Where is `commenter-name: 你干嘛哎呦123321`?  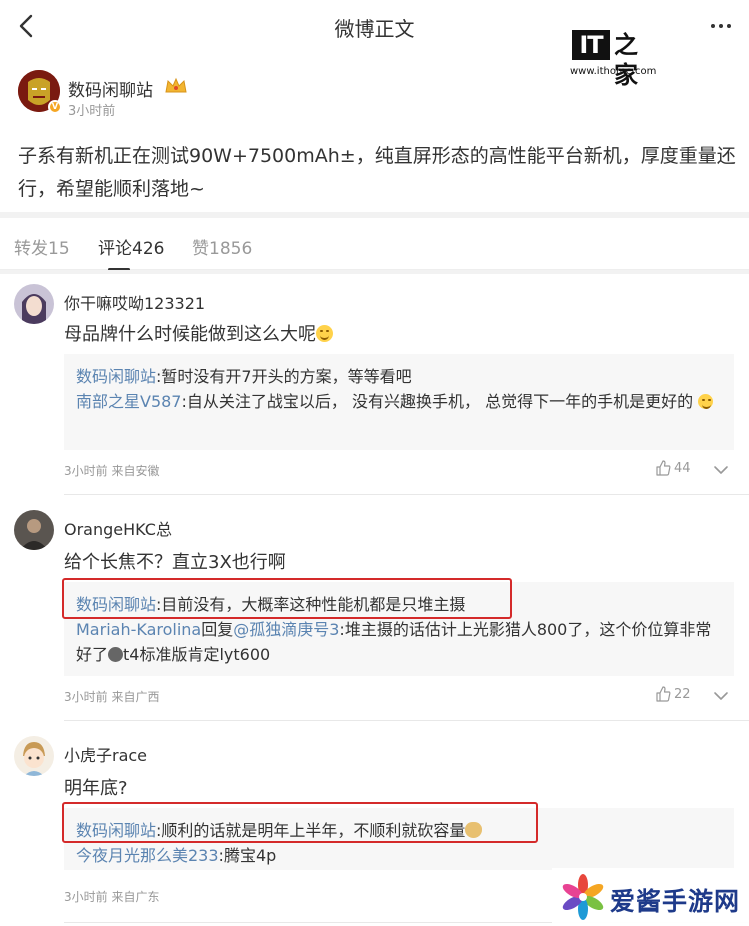 commenter-name: 你干嘛哎呦123321 is located at coordinates (134, 302).